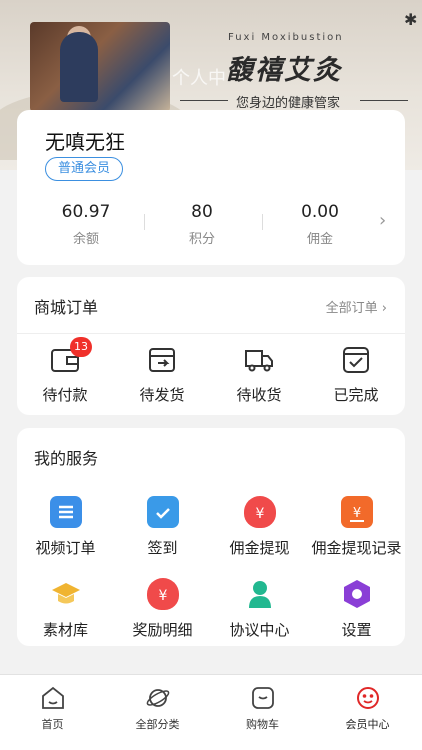 The image size is (422, 750). I want to click on order-completed: 已完成, so click(356, 375).